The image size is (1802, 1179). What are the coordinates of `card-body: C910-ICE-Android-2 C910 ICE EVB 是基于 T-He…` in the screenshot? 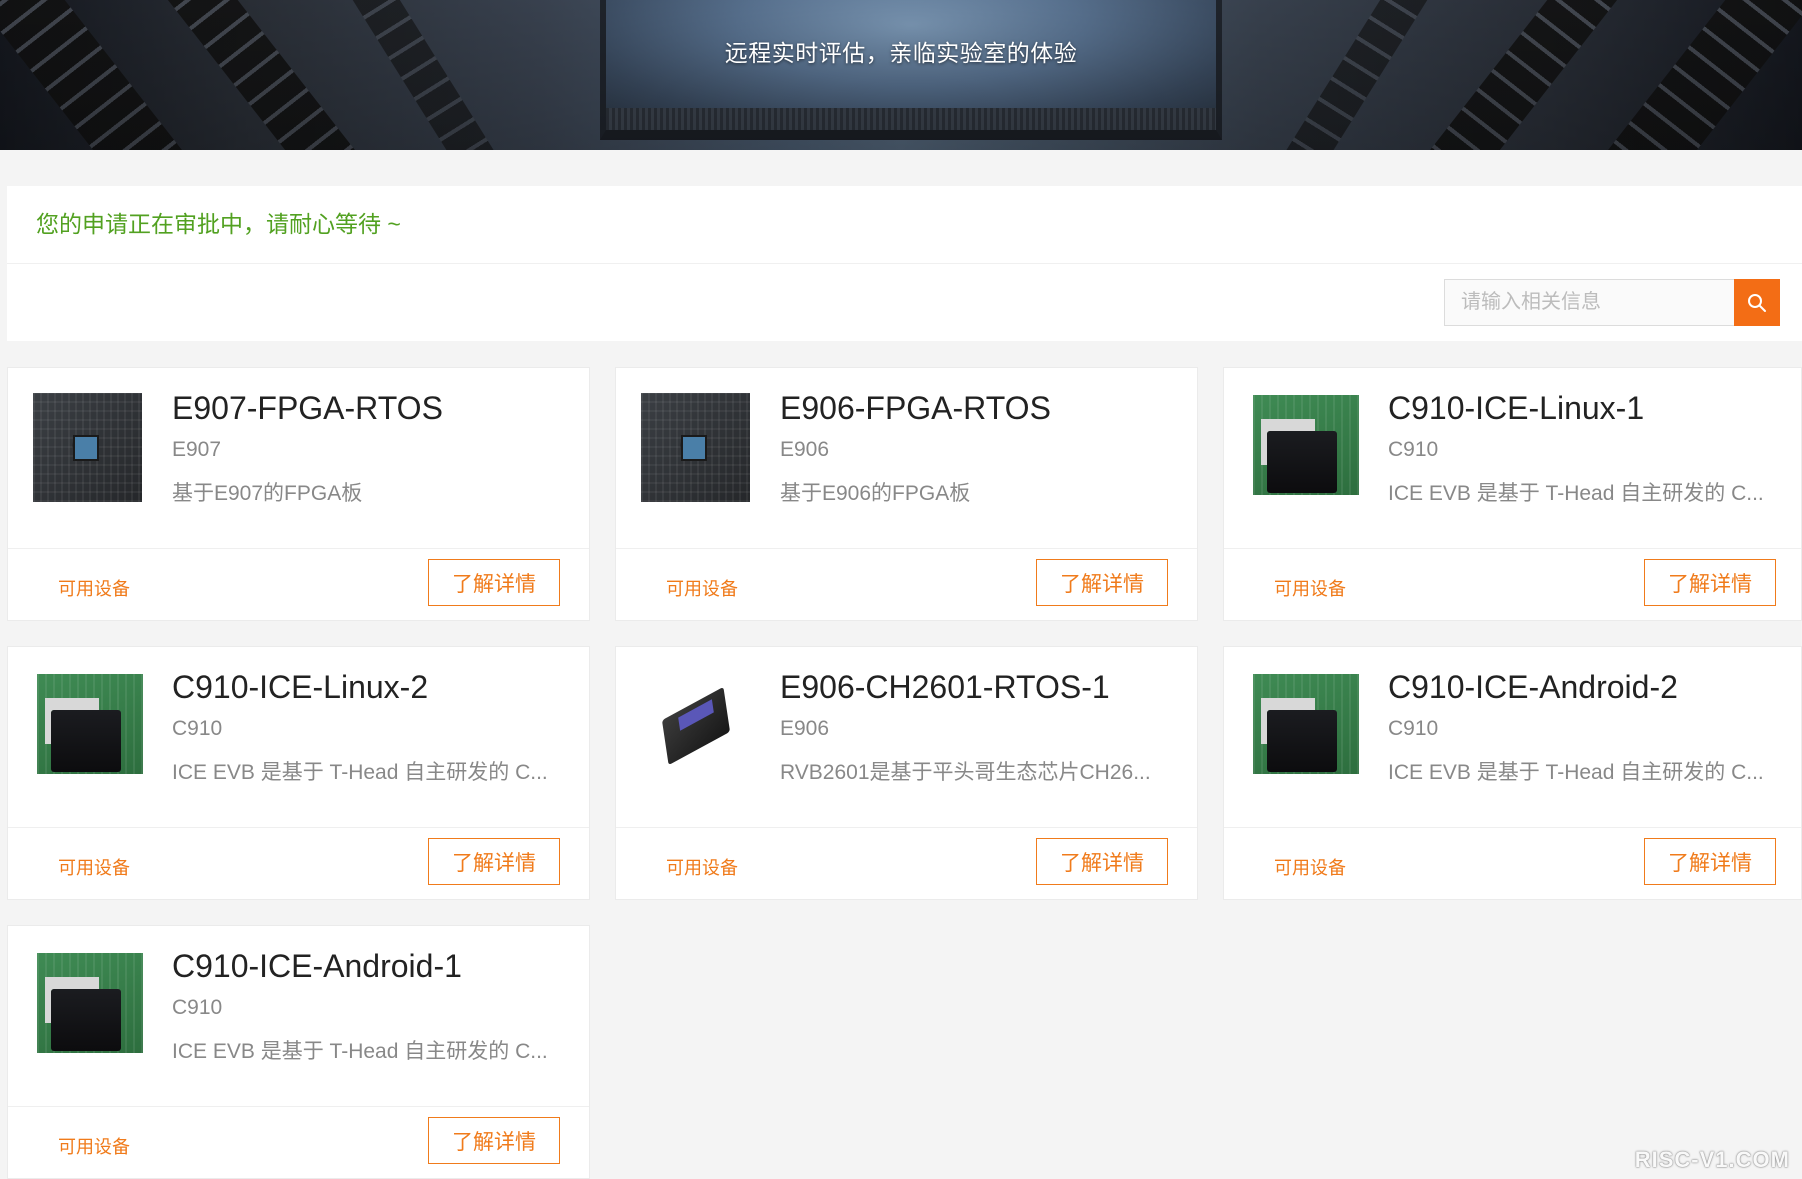 It's located at (1512, 737).